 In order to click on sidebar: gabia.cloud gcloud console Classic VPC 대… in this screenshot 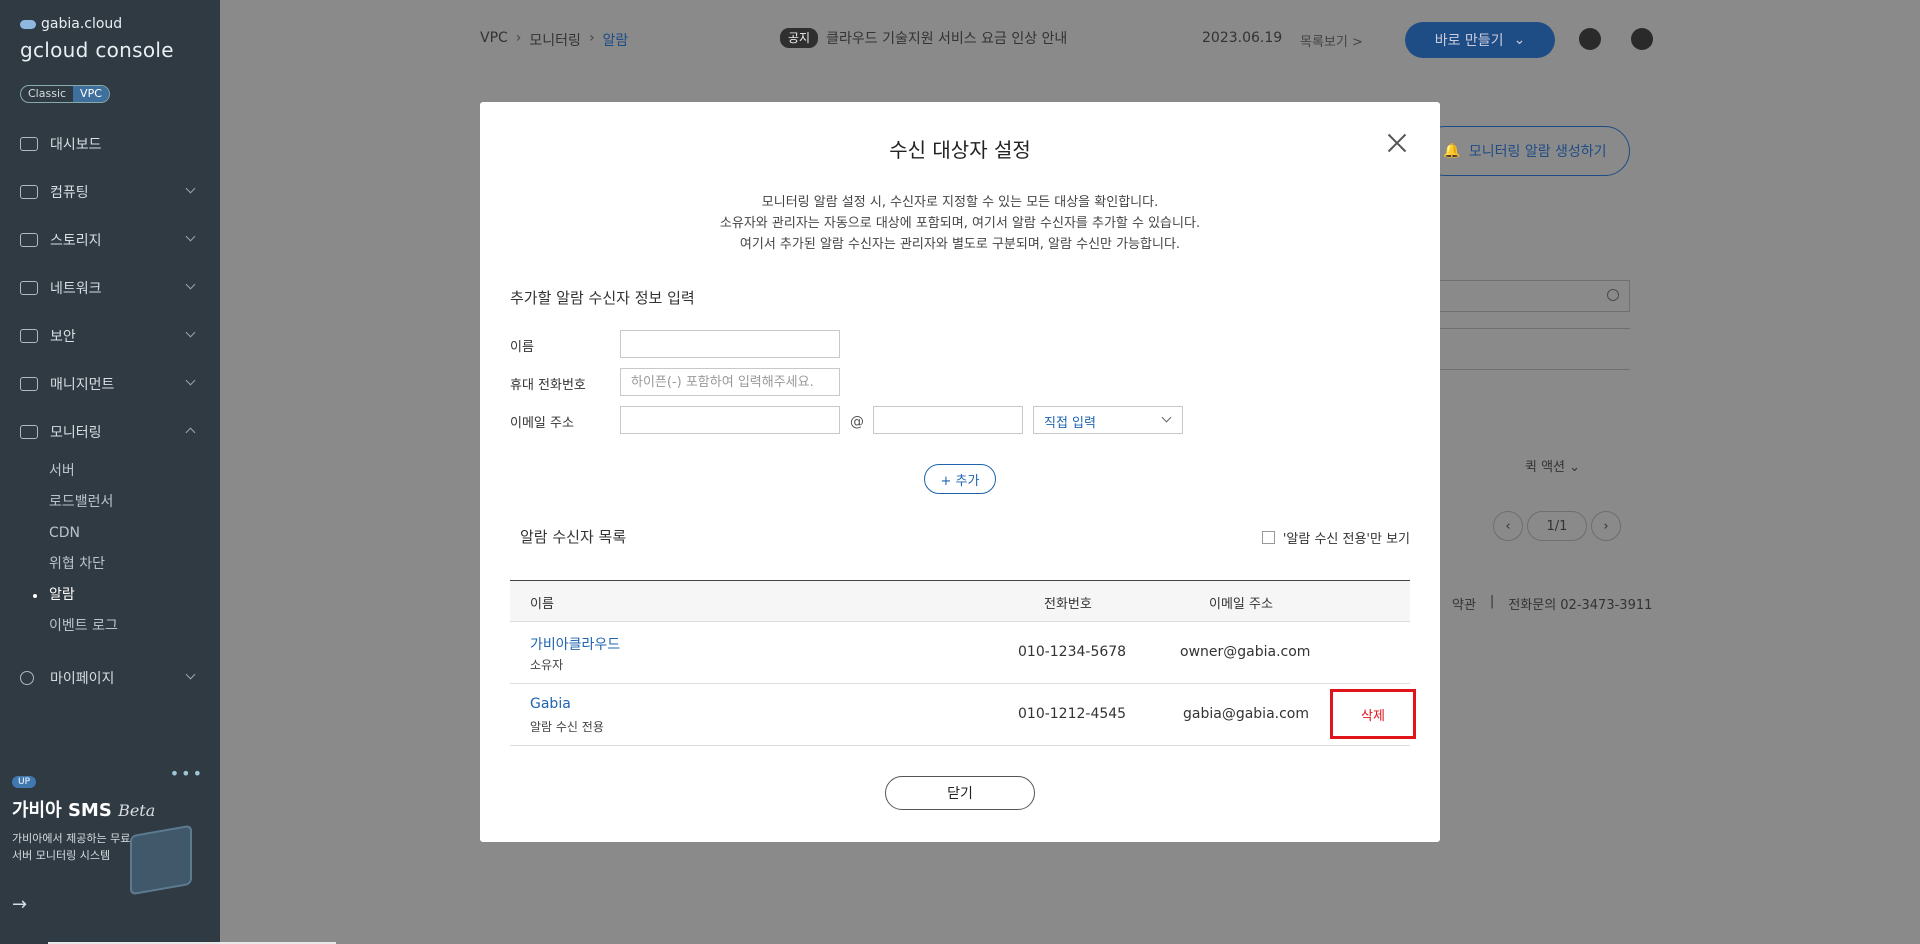, I will do `click(110, 472)`.